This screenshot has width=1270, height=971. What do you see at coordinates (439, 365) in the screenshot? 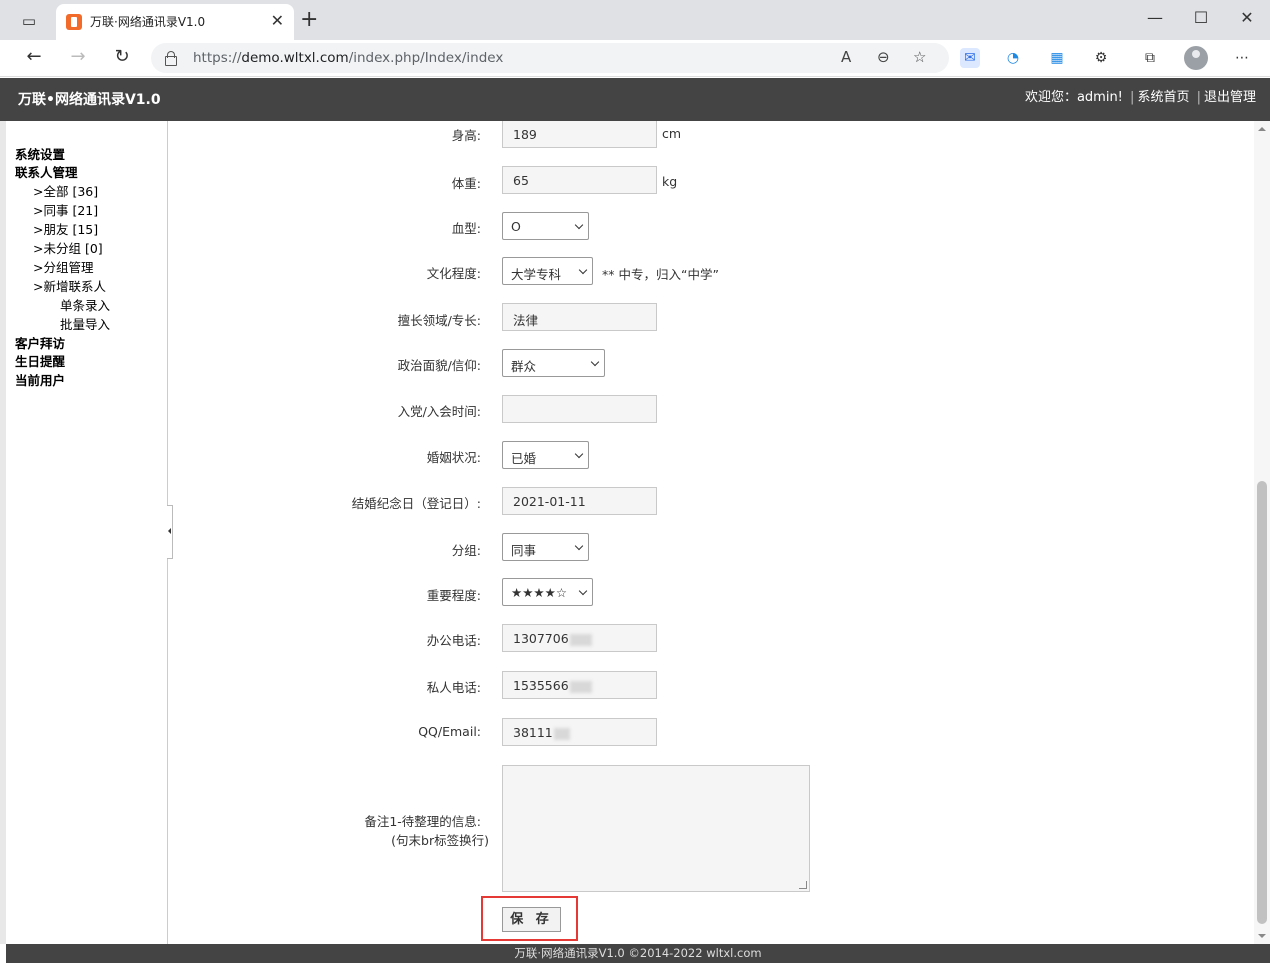
I see `political-label: 政治面貌/信仰:` at bounding box center [439, 365].